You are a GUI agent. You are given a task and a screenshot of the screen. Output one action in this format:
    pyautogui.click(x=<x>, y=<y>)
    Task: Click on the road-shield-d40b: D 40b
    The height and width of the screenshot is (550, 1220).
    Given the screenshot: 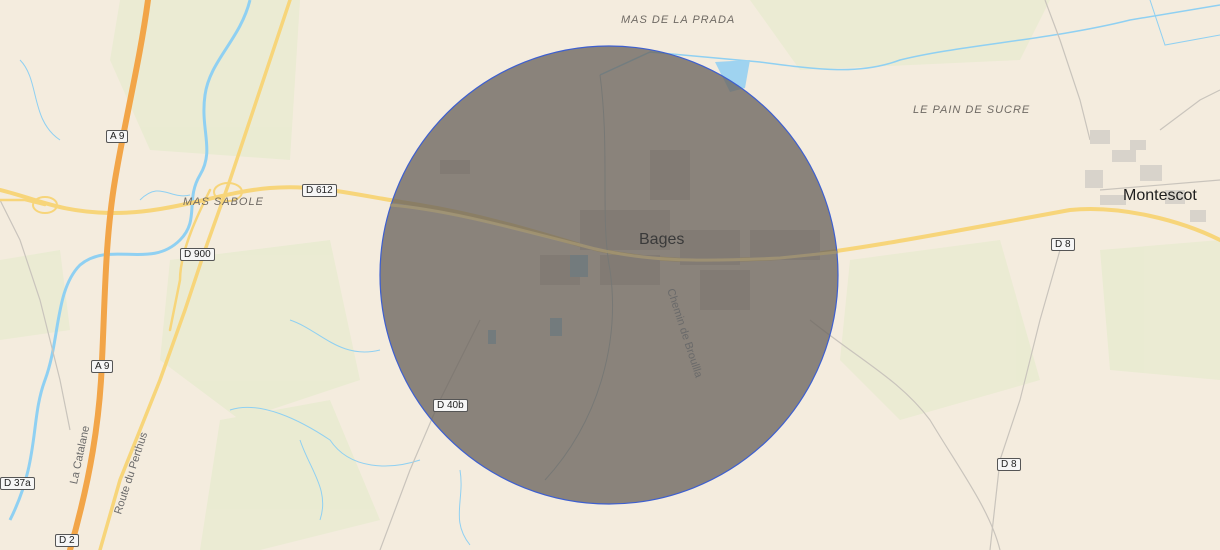 What is the action you would take?
    pyautogui.click(x=450, y=405)
    